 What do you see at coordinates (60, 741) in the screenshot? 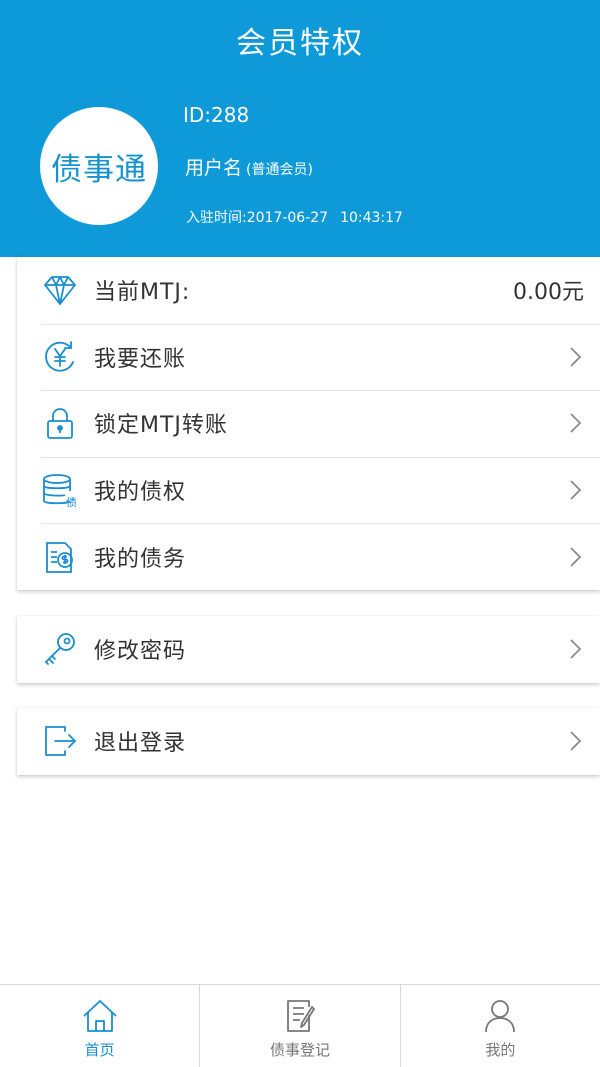
I see `logout-icon` at bounding box center [60, 741].